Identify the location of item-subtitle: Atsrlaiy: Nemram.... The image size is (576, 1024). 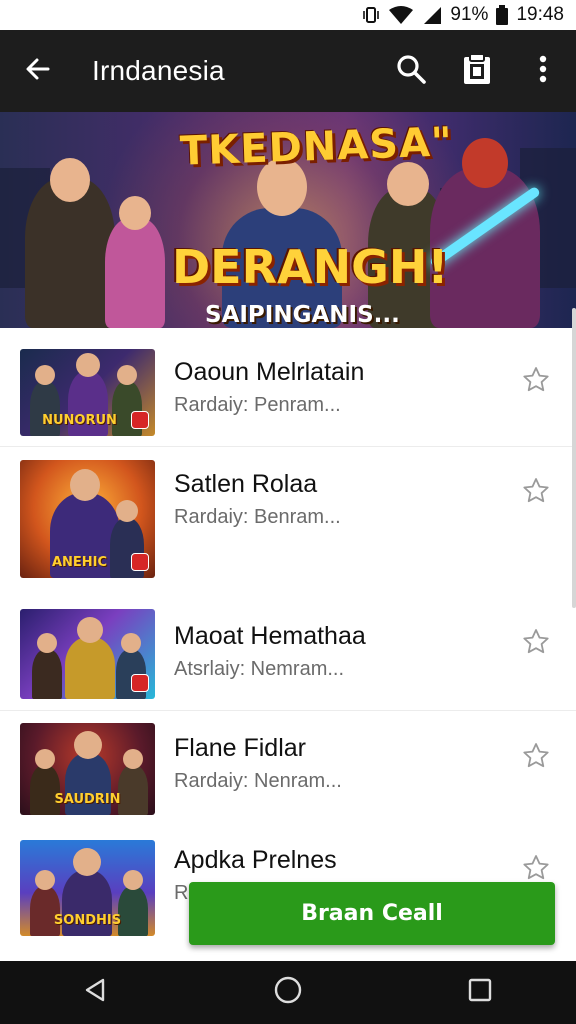
(259, 669).